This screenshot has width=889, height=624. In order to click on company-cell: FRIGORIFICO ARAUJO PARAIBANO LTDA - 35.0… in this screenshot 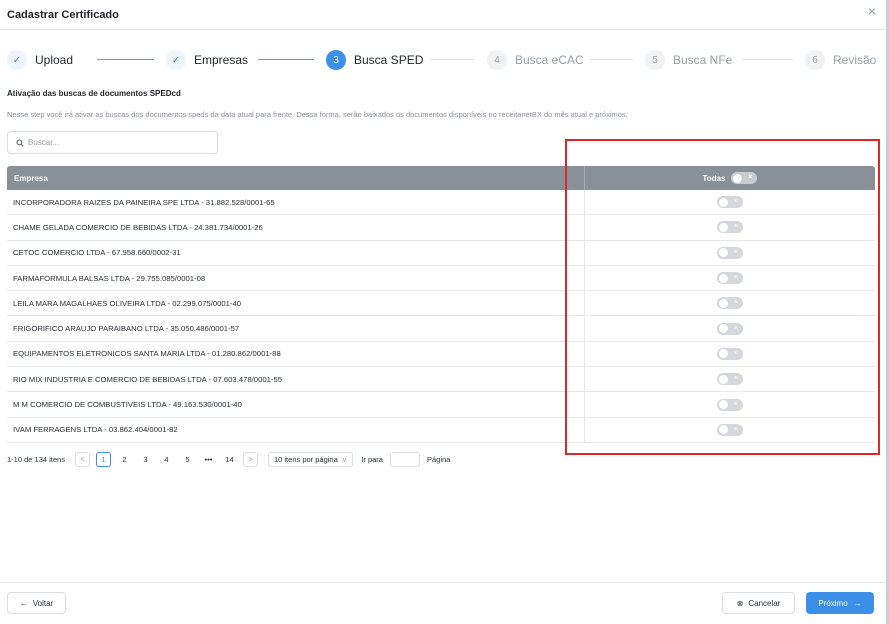, I will do `click(296, 328)`.